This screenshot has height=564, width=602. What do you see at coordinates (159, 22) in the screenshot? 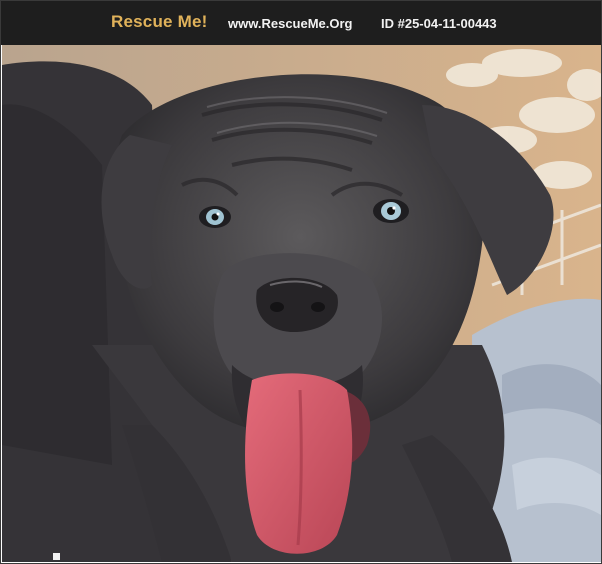
I see `rescue-me-logo: Rescue Me!` at bounding box center [159, 22].